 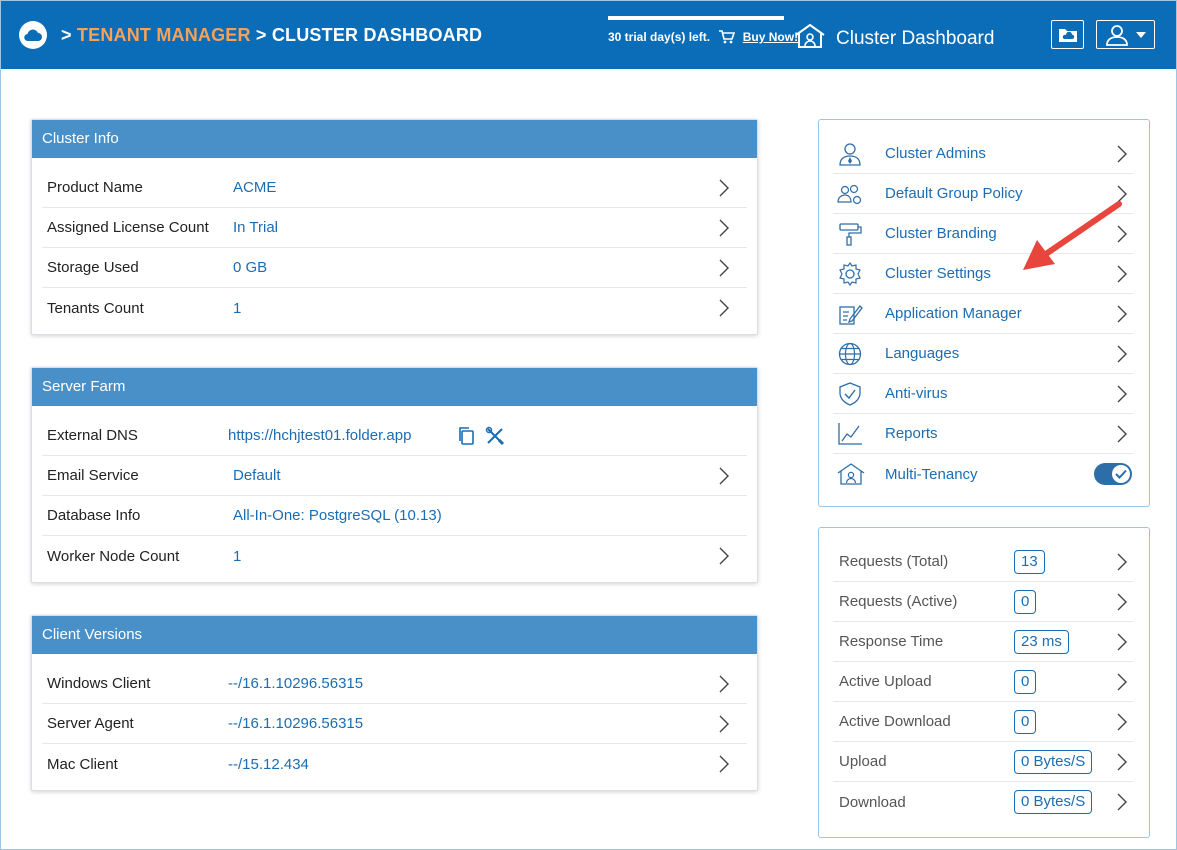 I want to click on nav-label: Cluster Settings, so click(x=938, y=273).